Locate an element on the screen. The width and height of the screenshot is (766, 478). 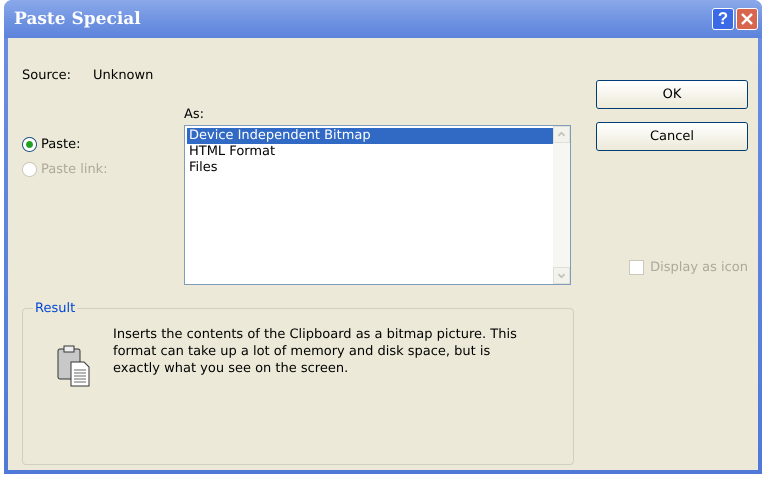
checkbox-label: Display as icon is located at coordinates (699, 267).